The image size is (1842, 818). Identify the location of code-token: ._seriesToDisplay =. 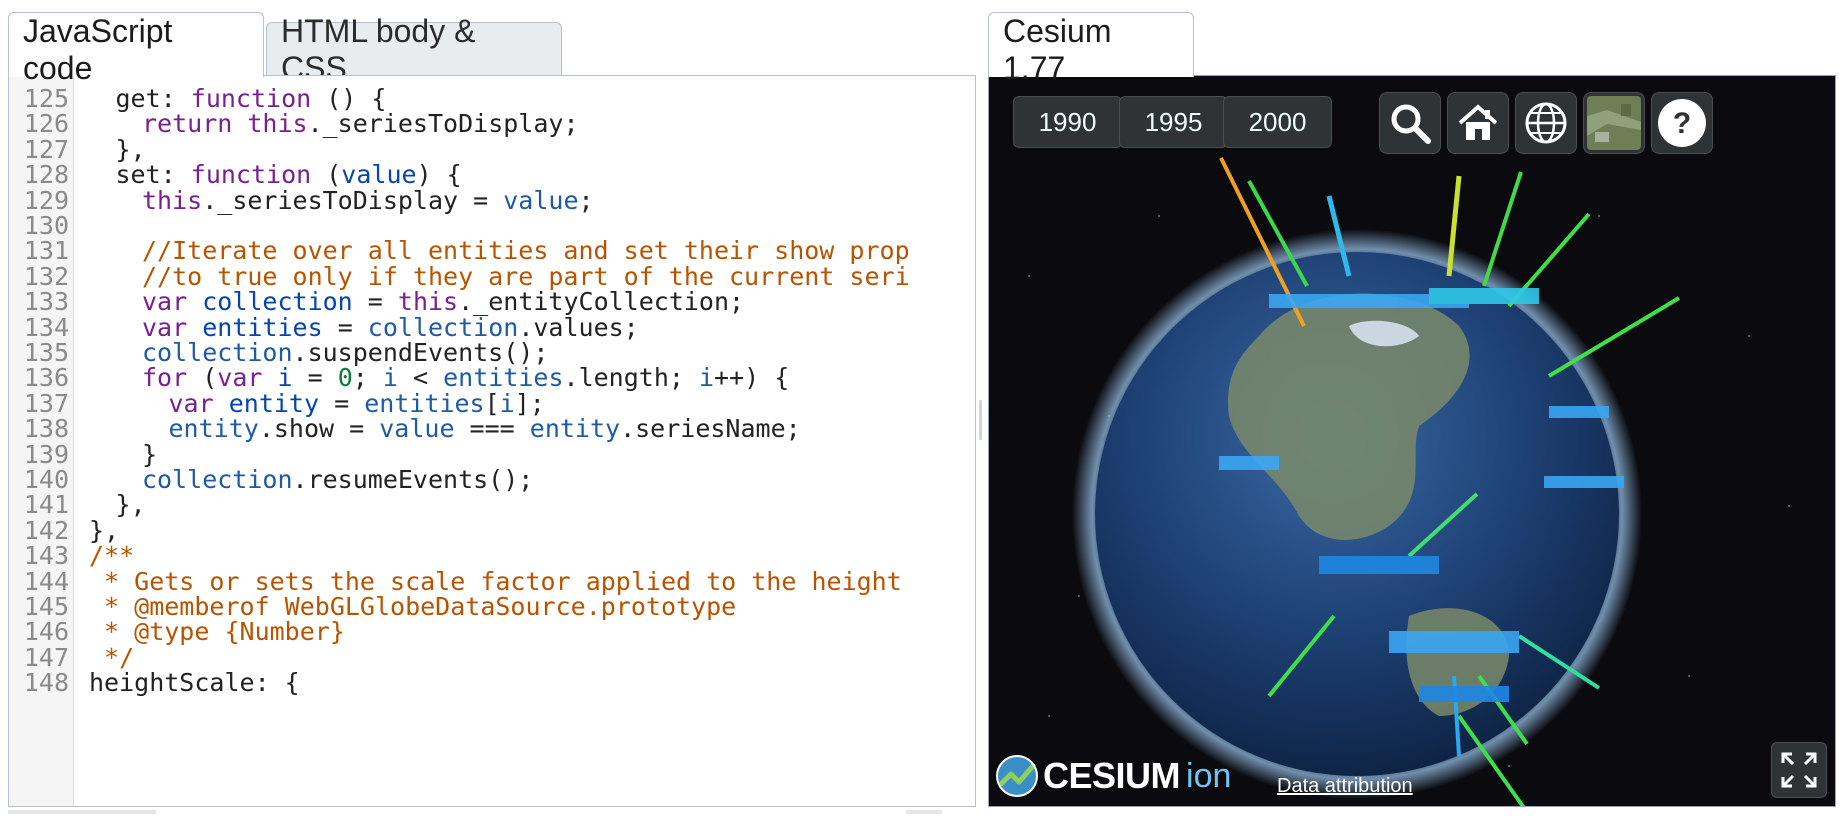
(353, 200).